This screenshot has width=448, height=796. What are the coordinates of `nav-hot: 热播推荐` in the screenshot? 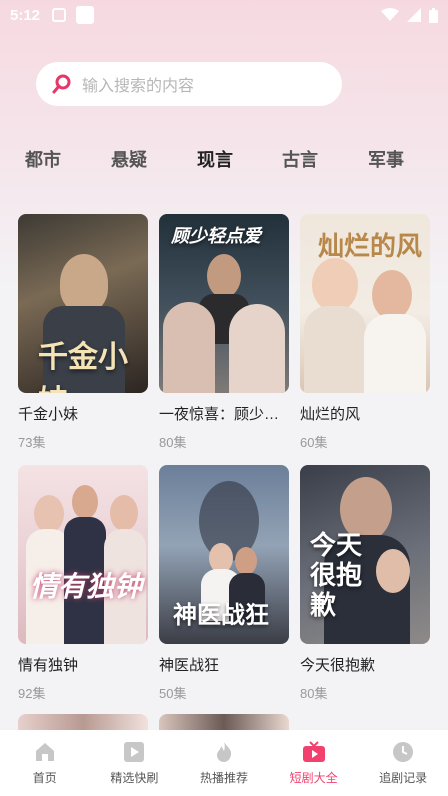 It's located at (224, 763).